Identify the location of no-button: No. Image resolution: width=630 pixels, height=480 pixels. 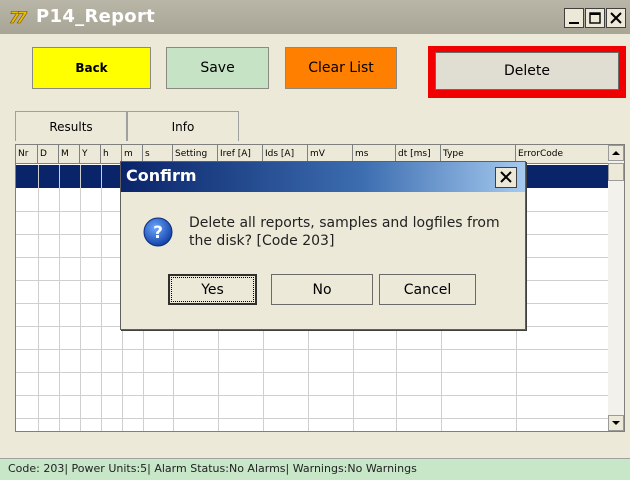
(322, 289).